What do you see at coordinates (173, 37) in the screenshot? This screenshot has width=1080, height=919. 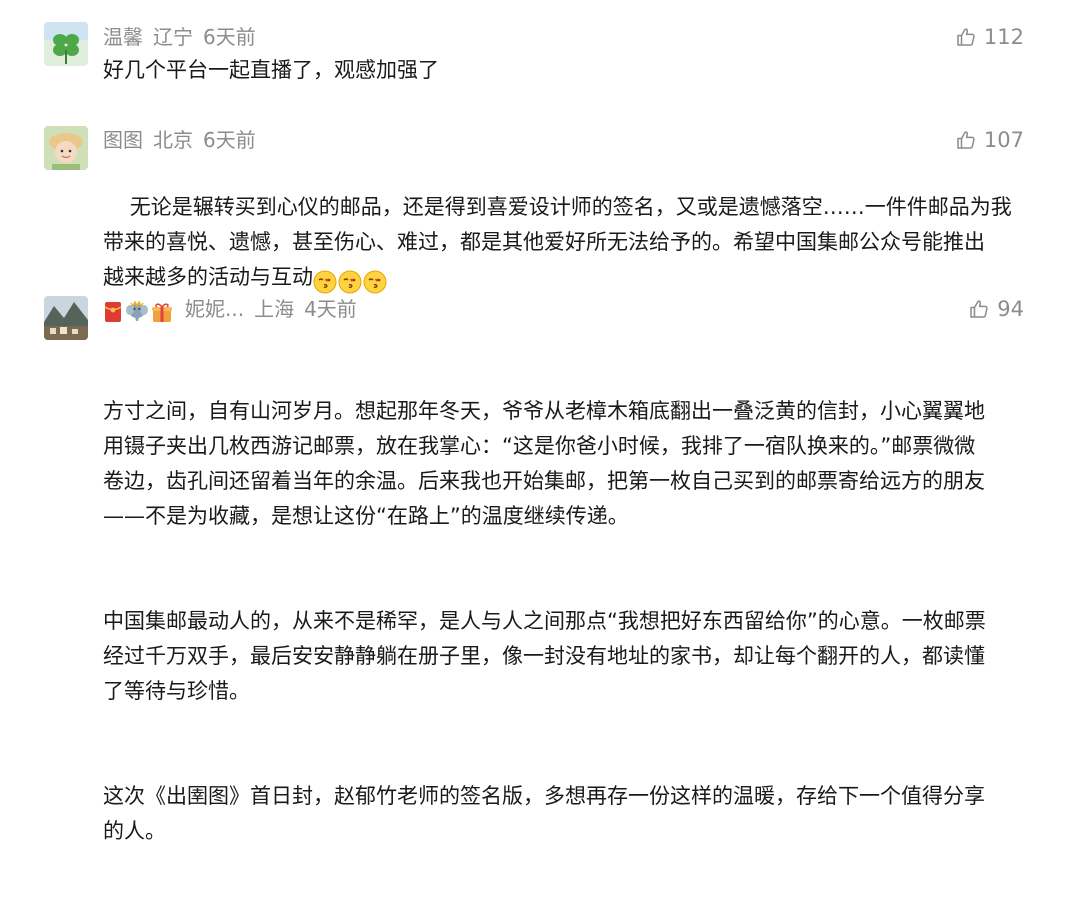 I see `location: 辽宁` at bounding box center [173, 37].